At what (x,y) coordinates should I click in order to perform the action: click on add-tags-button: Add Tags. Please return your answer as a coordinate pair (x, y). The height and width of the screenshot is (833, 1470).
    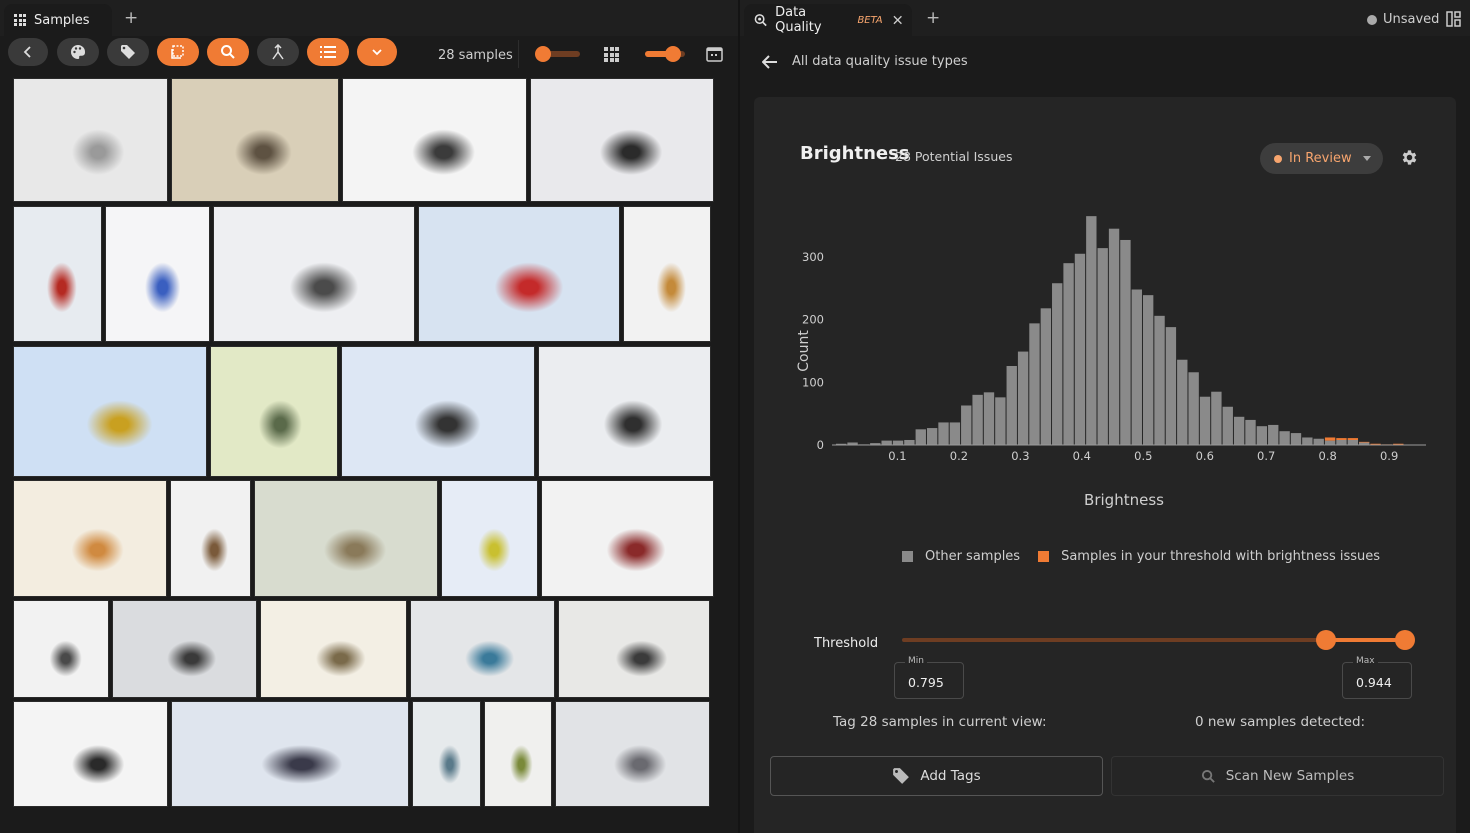
    Looking at the image, I should click on (936, 776).